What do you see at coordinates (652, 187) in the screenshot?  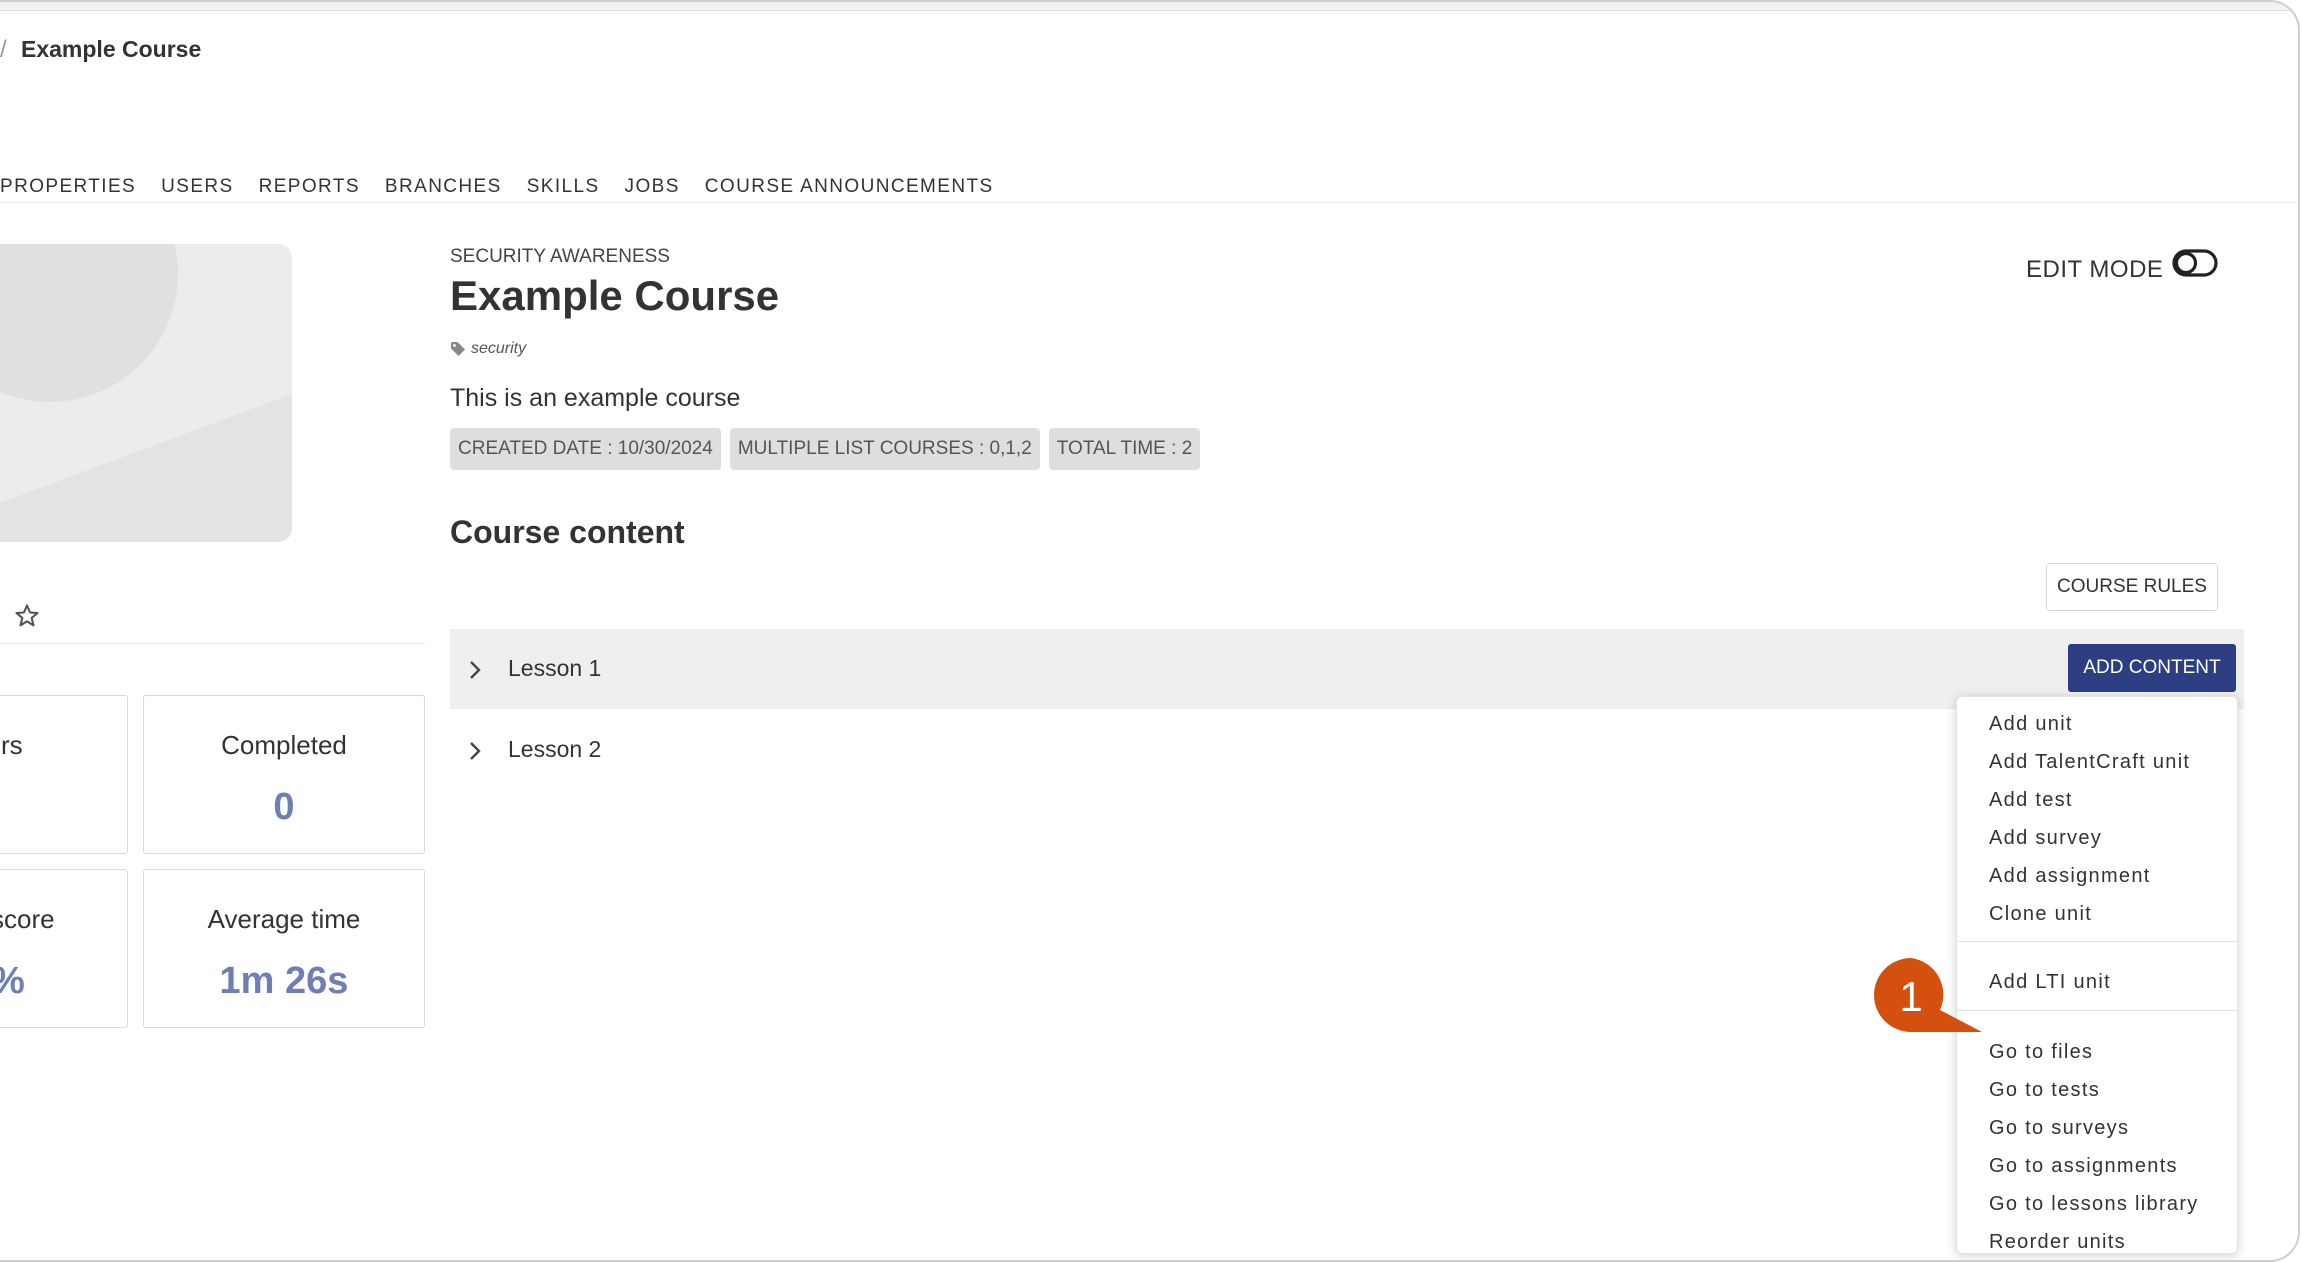 I see `tab-jobs: JOBS` at bounding box center [652, 187].